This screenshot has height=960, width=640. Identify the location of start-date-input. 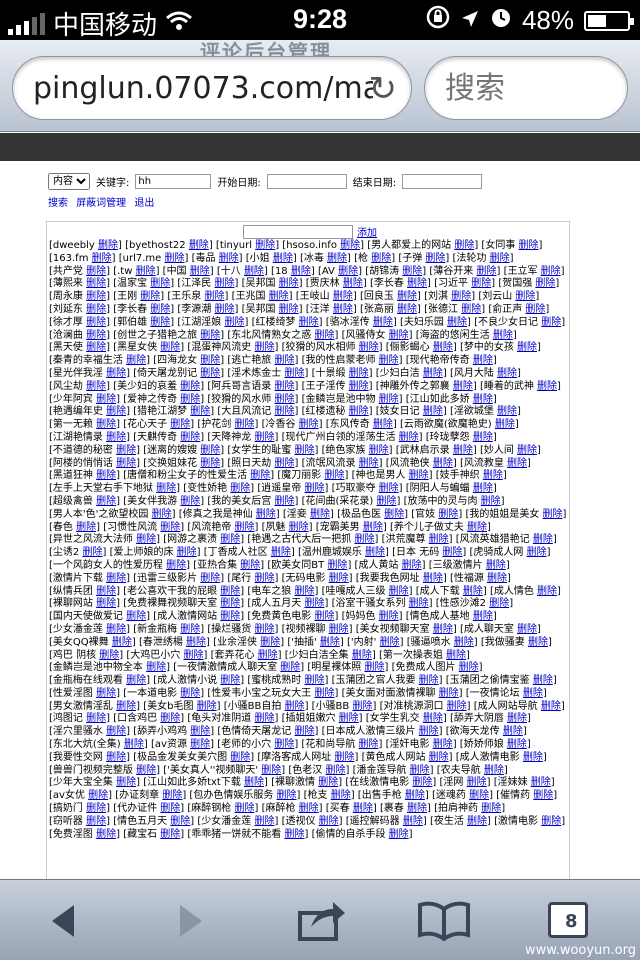
(306, 181).